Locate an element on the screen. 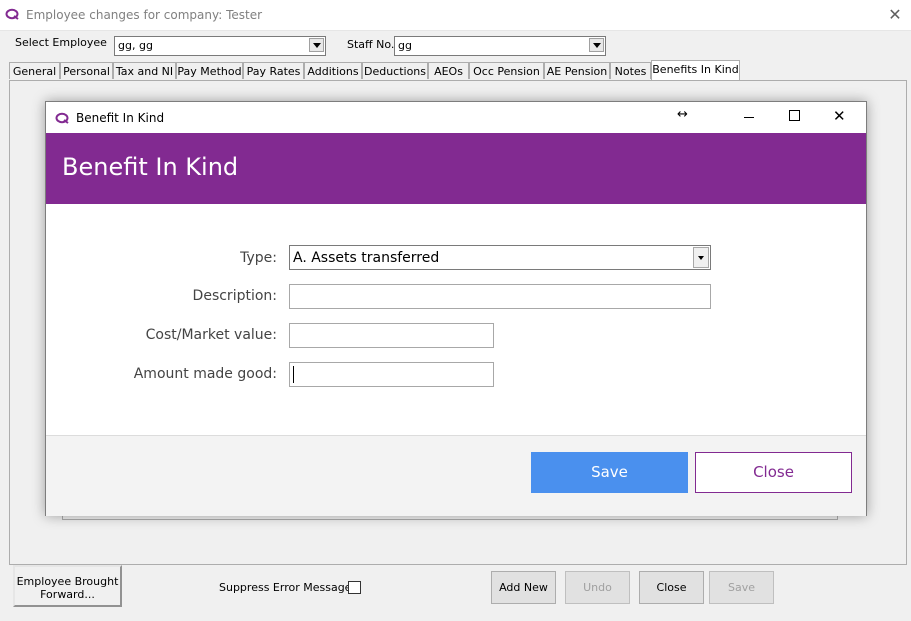 Image resolution: width=911 pixels, height=621 pixels. type-label: Type: is located at coordinates (258, 258).